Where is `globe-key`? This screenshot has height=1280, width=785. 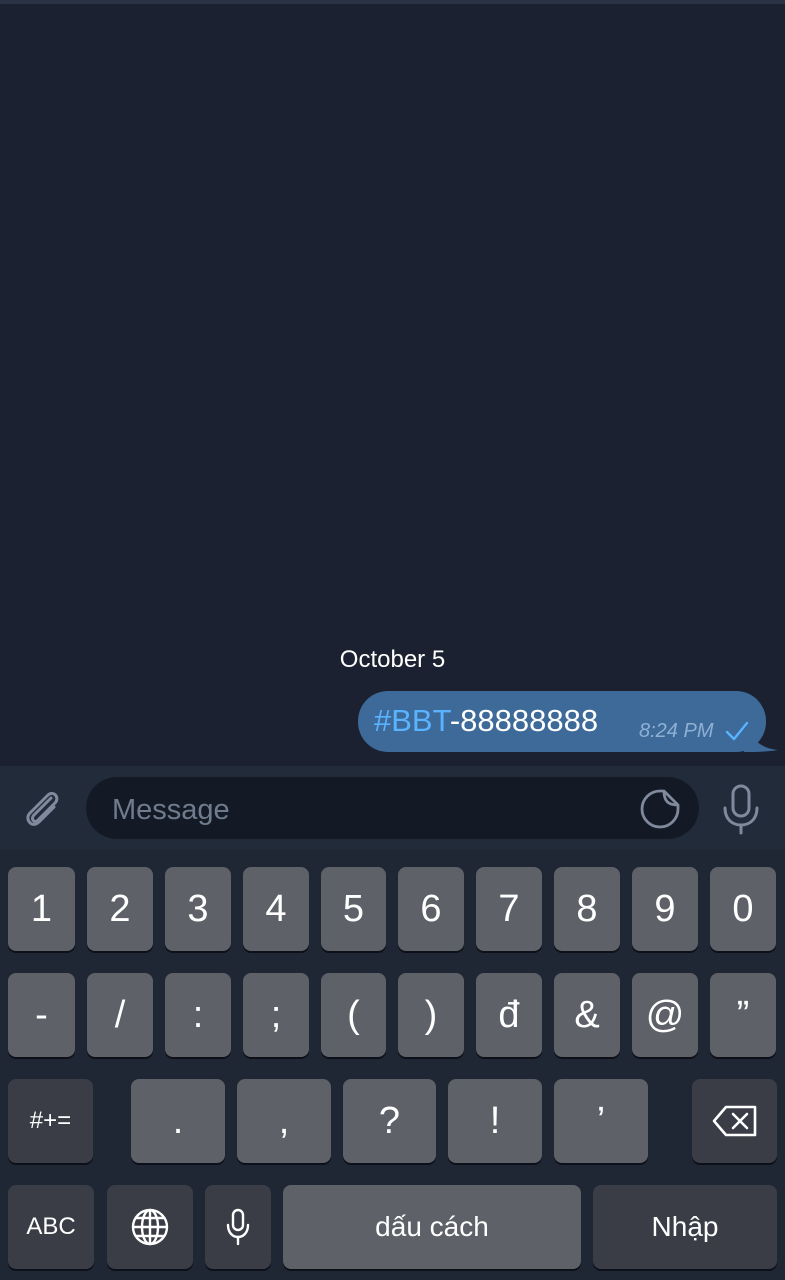 globe-key is located at coordinates (150, 1227).